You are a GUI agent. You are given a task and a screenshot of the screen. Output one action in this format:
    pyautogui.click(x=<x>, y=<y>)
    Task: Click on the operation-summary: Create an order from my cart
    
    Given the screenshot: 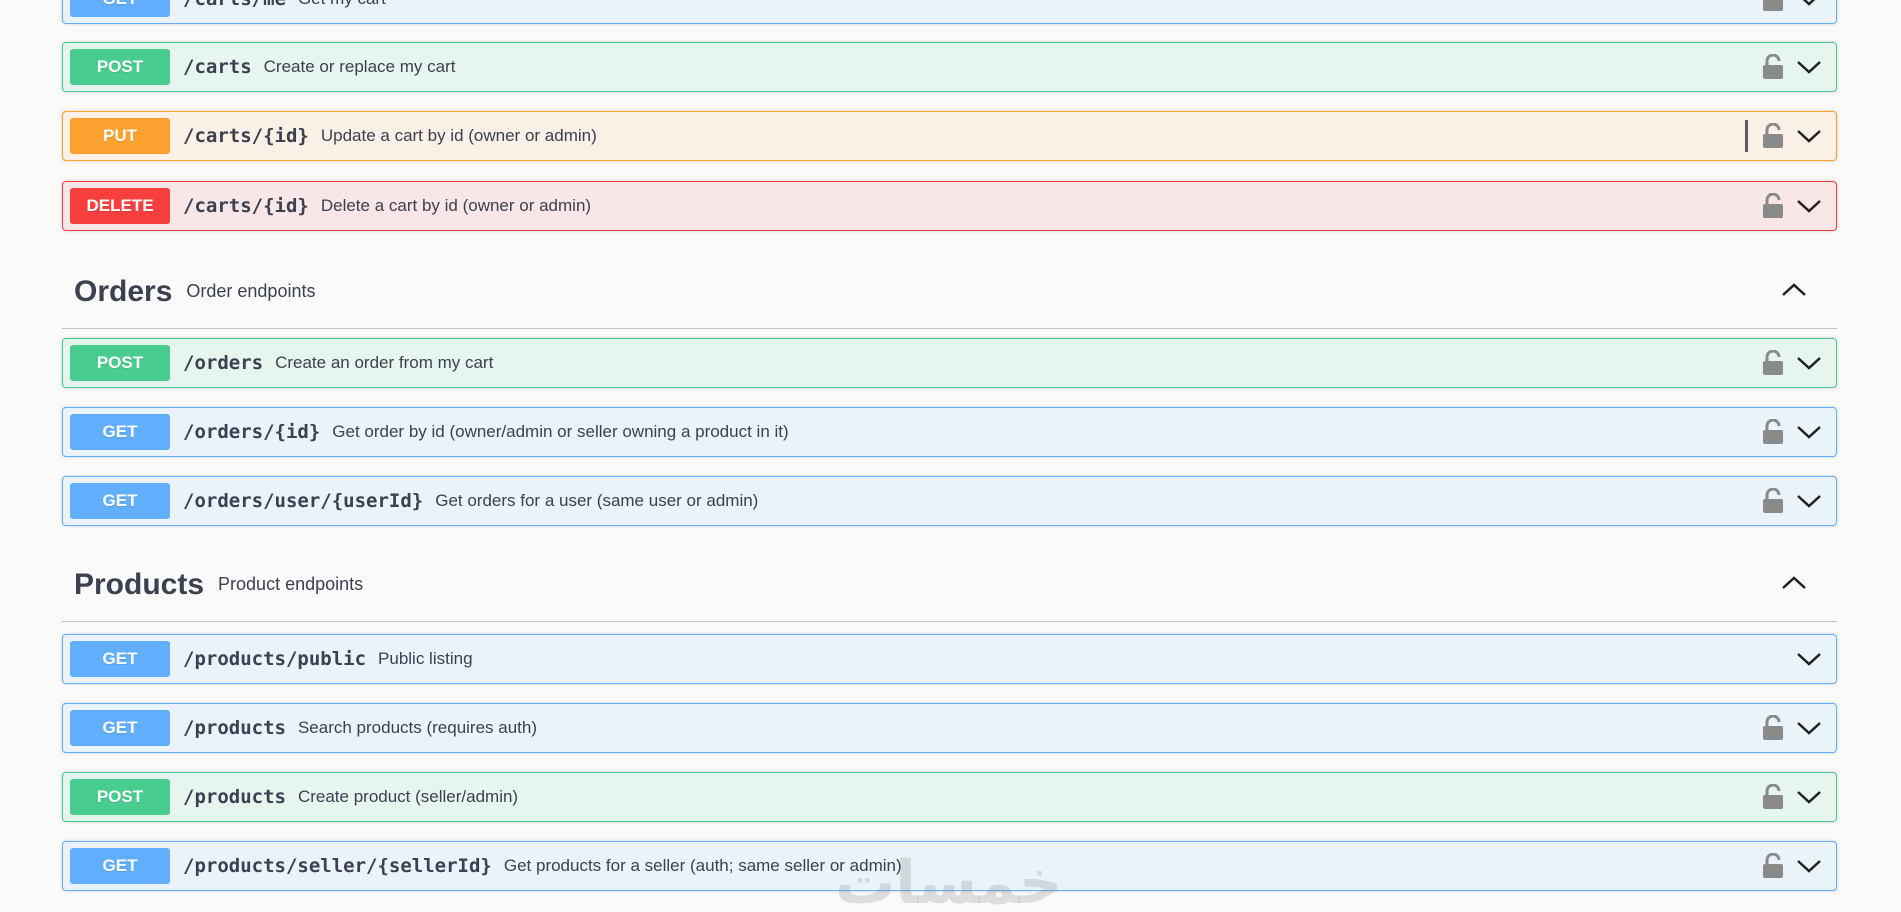 What is the action you would take?
    pyautogui.click(x=384, y=362)
    